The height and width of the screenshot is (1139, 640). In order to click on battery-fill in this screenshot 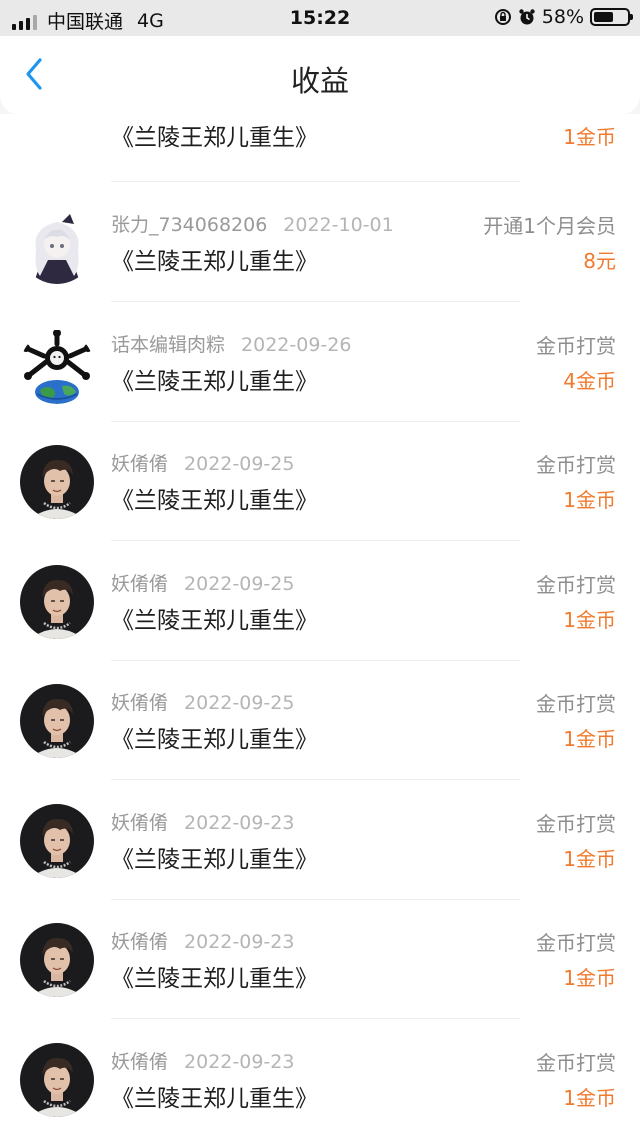, I will do `click(603, 17)`.